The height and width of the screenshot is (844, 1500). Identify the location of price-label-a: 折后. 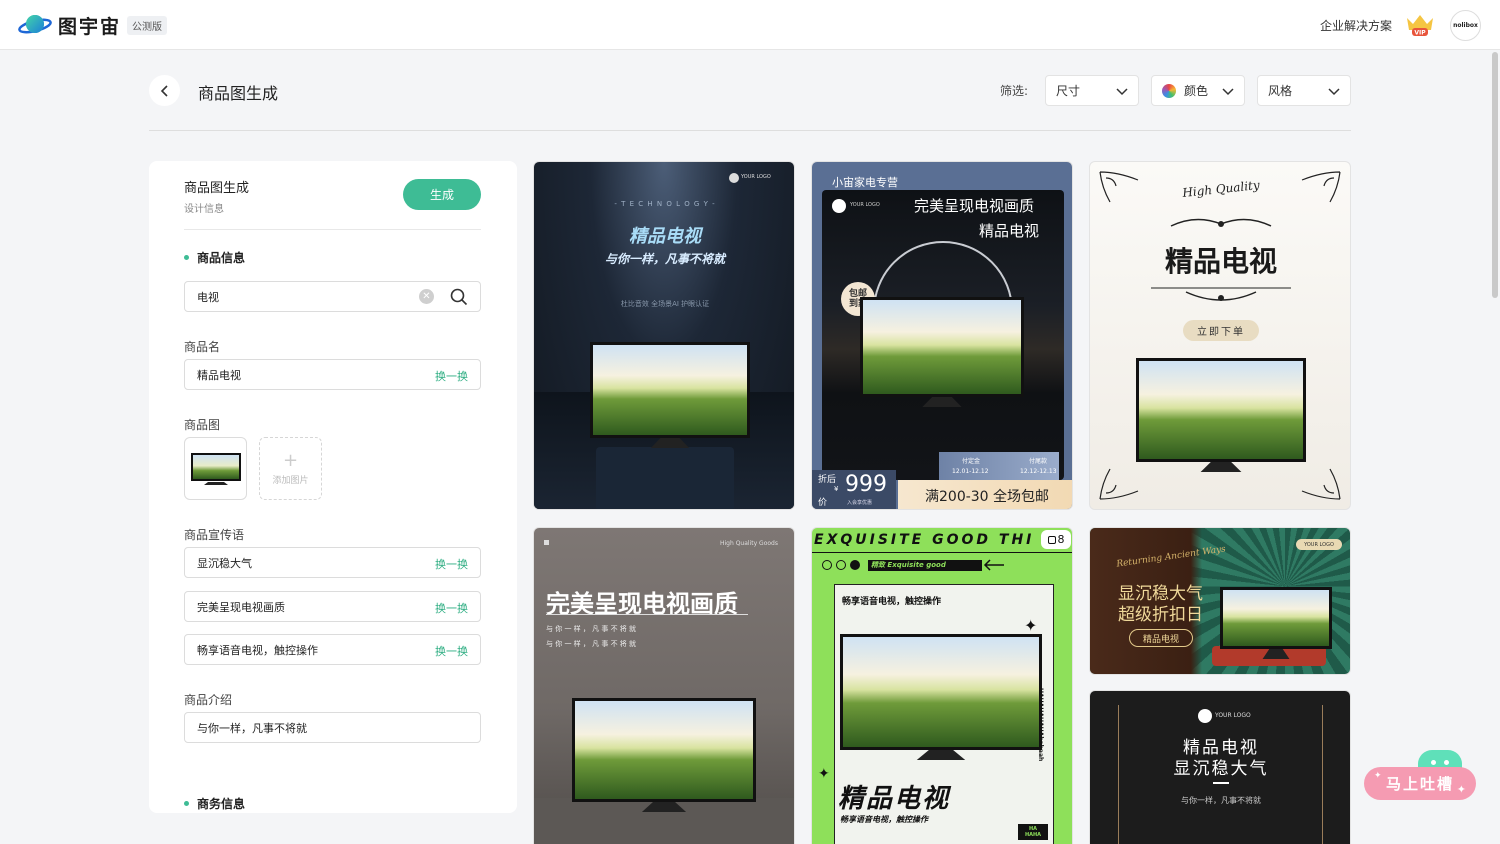
(827, 480).